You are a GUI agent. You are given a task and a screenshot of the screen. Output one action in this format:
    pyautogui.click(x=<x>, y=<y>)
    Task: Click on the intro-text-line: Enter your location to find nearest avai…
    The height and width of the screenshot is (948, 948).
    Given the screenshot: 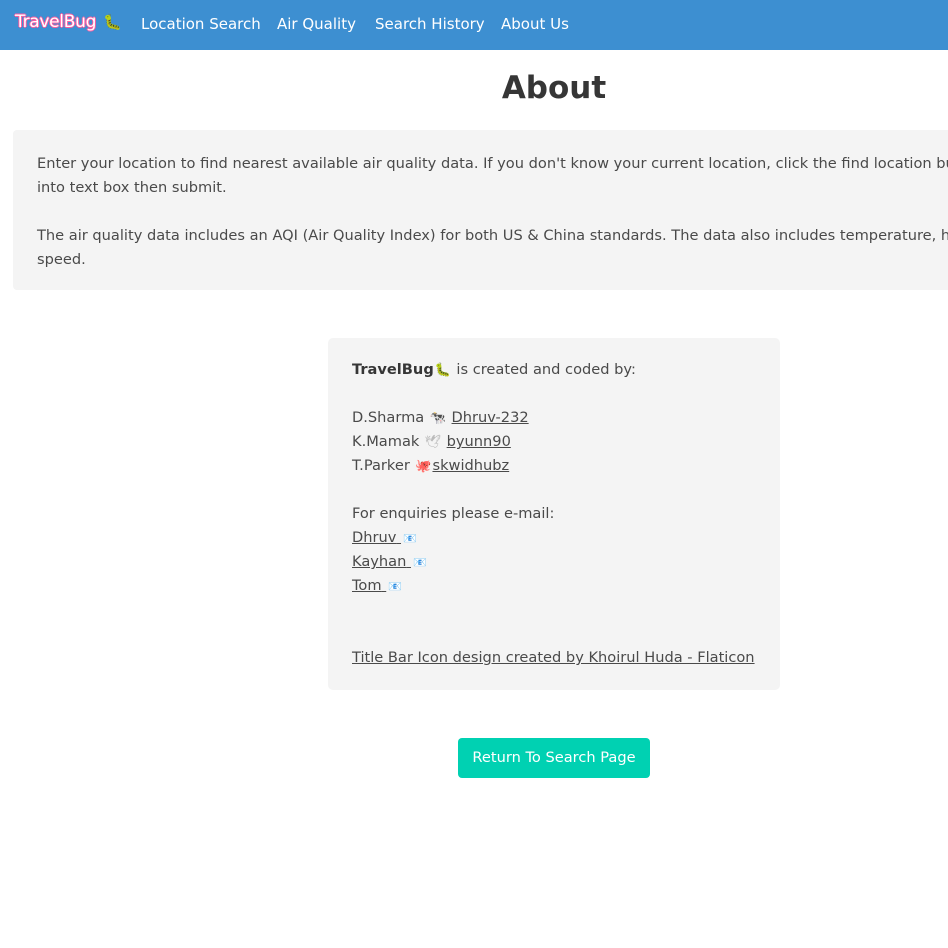 What is the action you would take?
    pyautogui.click(x=492, y=163)
    